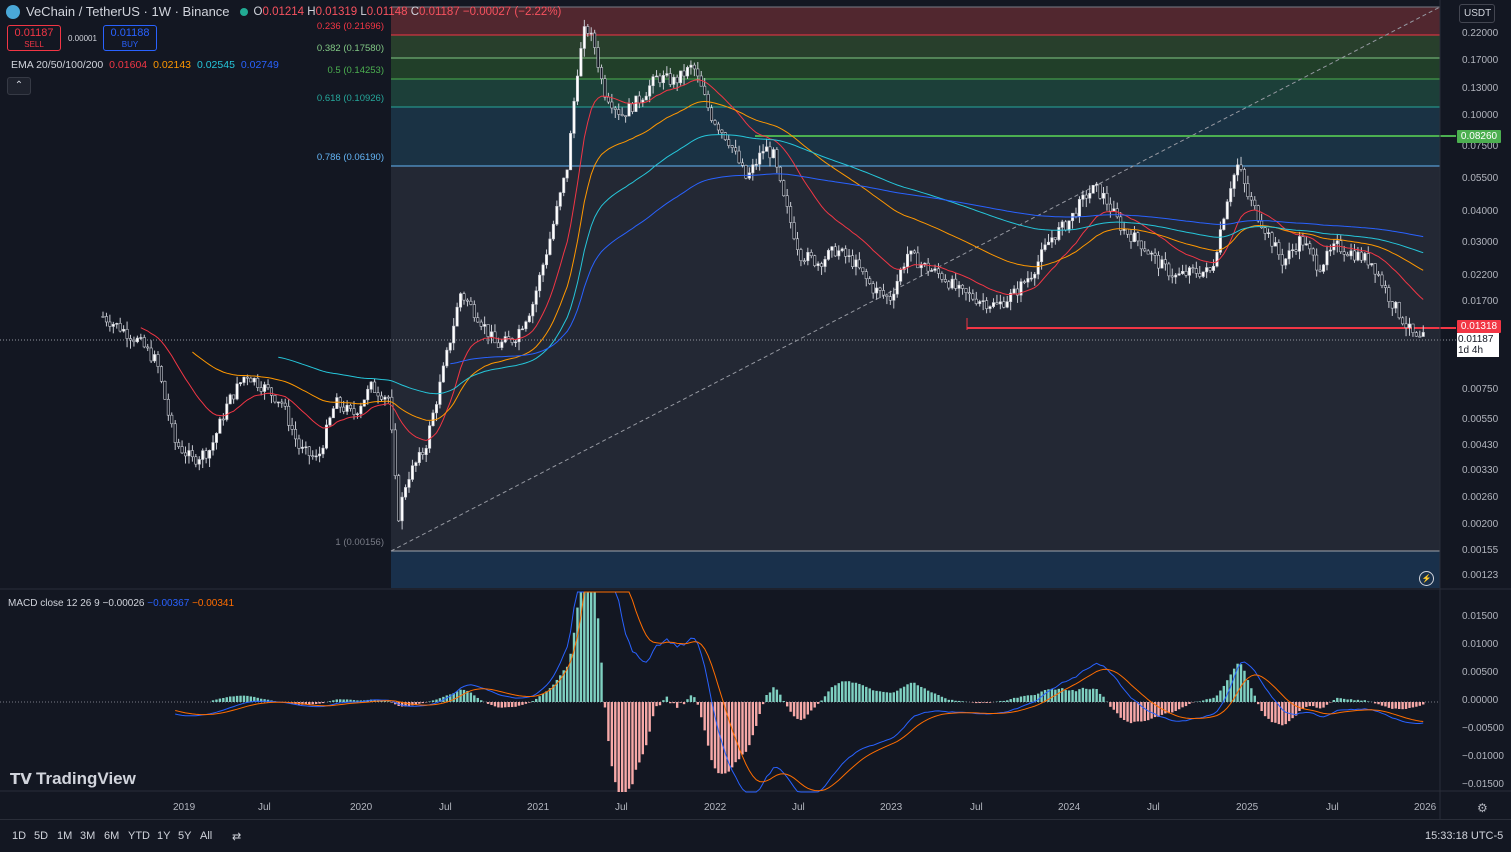  I want to click on buy-button: 0.01188BUY, so click(130, 38).